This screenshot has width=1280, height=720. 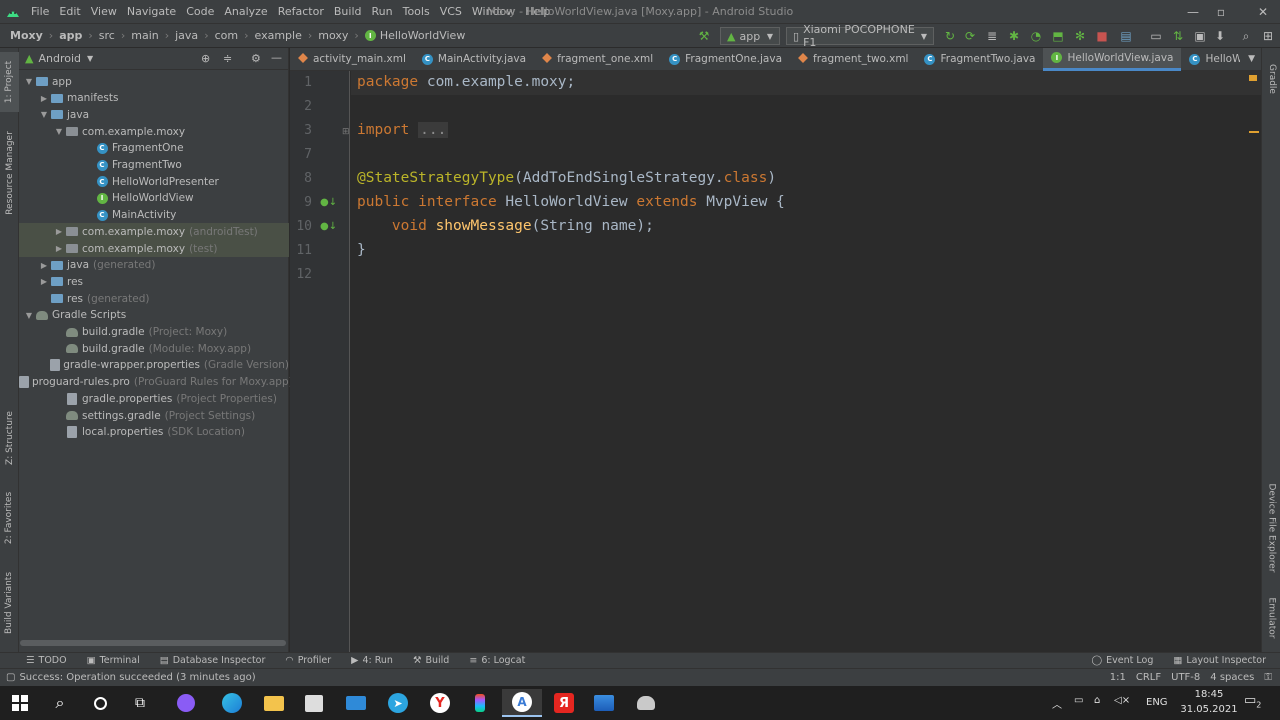 What do you see at coordinates (227, 58) in the screenshot?
I see `collapse-icon: ≑` at bounding box center [227, 58].